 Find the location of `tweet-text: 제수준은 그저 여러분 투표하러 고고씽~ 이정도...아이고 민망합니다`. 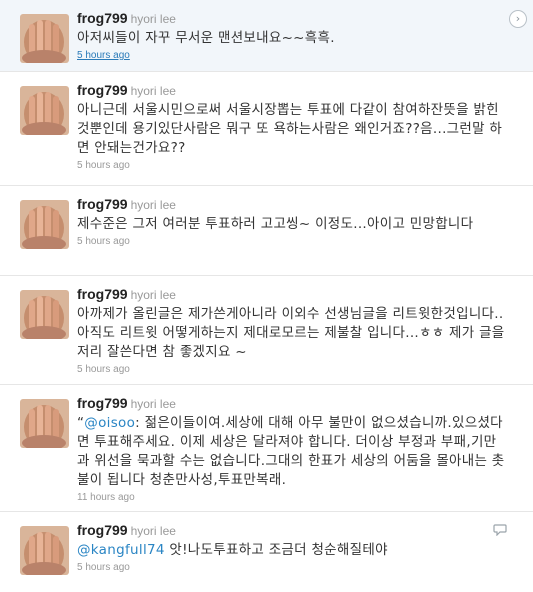

tweet-text: 제수준은 그저 여러분 투표하러 고고씽~ 이정도...아이고 민망합니다 is located at coordinates (275, 224).